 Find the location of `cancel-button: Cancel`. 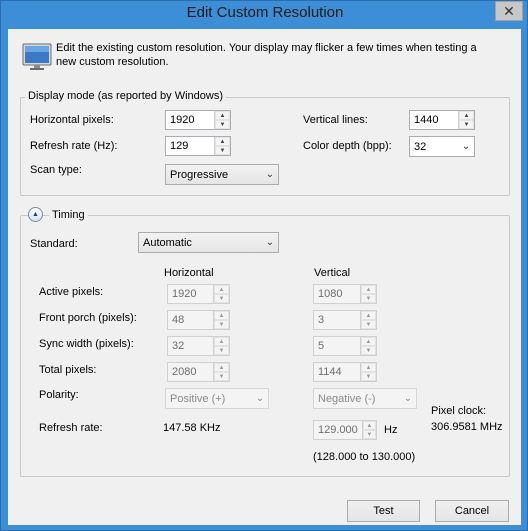

cancel-button: Cancel is located at coordinates (472, 511).